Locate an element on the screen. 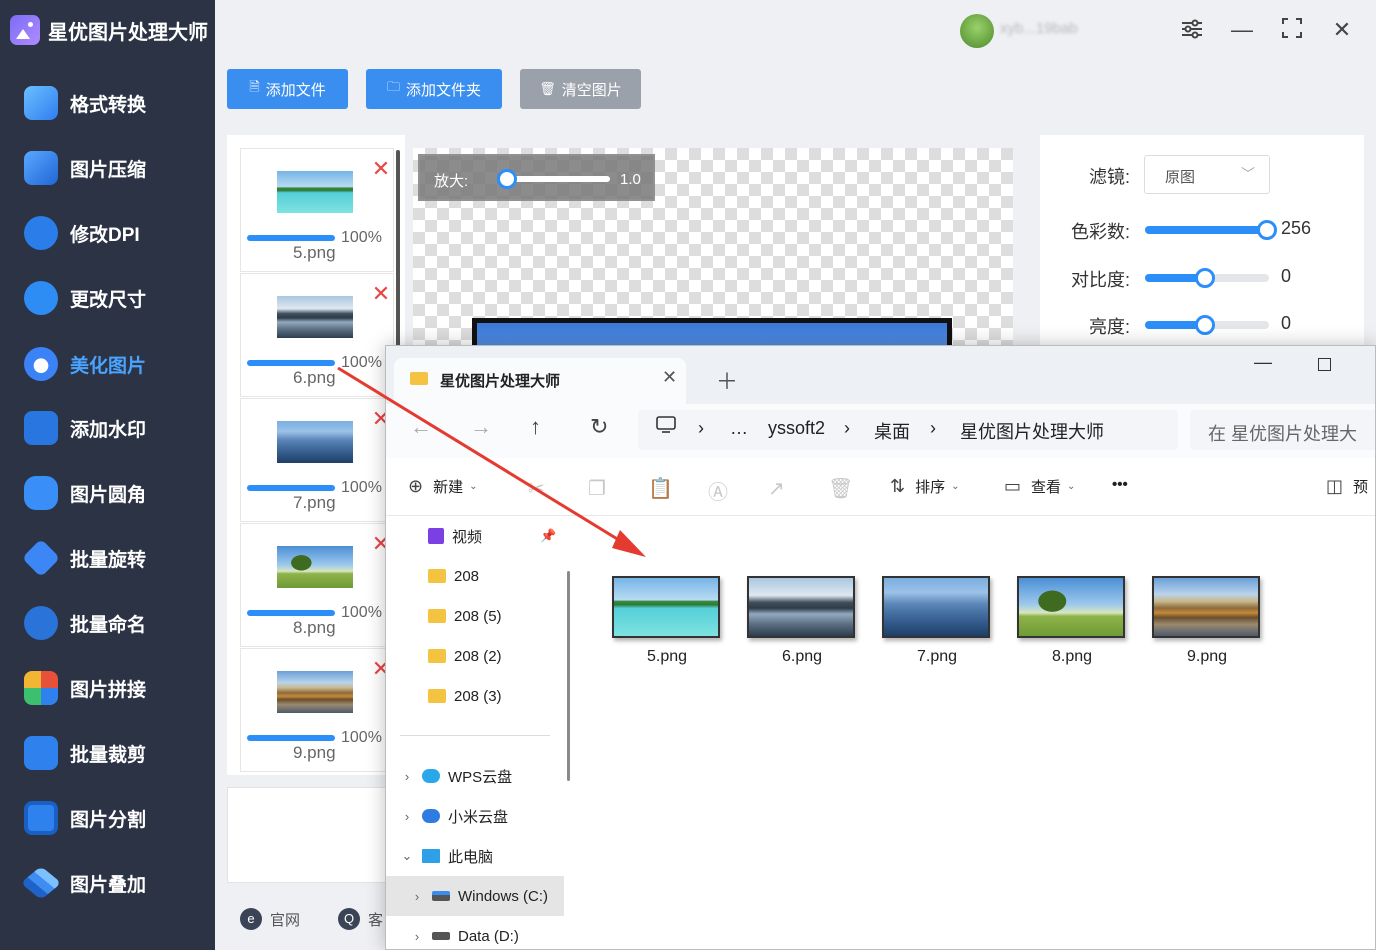  chevron-down-icon: ⌄ is located at coordinates (407, 856).